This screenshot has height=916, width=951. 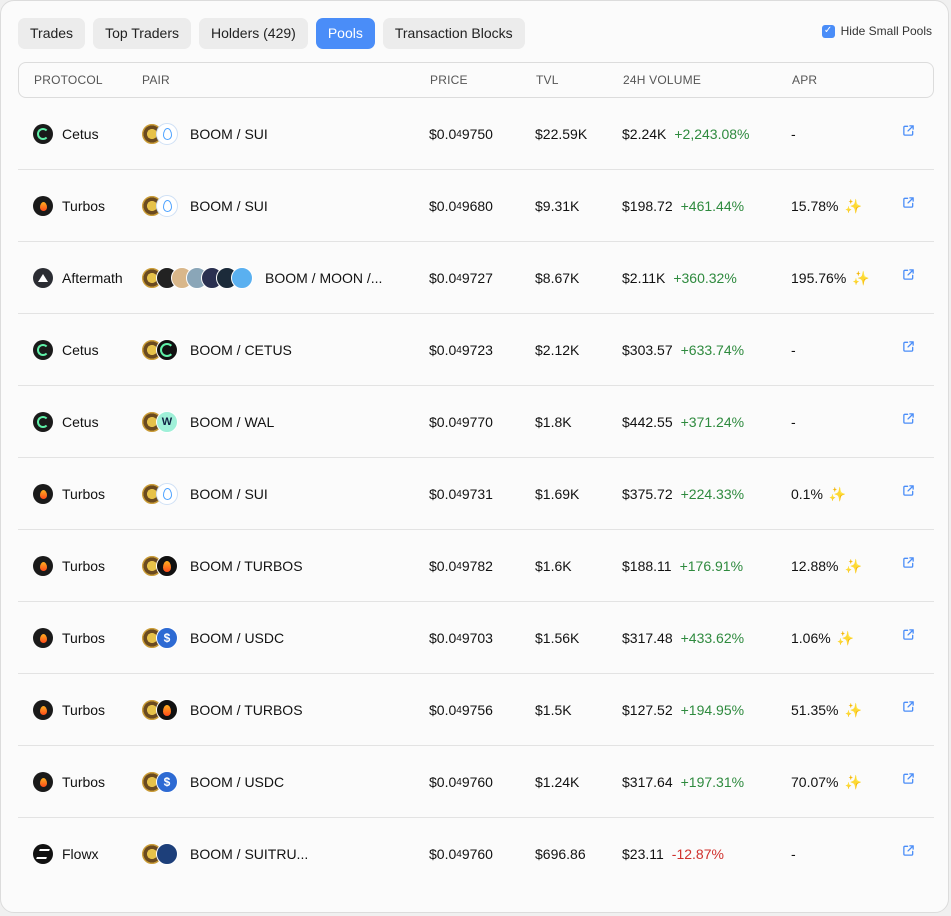 I want to click on volume-cell: $23.11 -12.87%, so click(x=673, y=854).